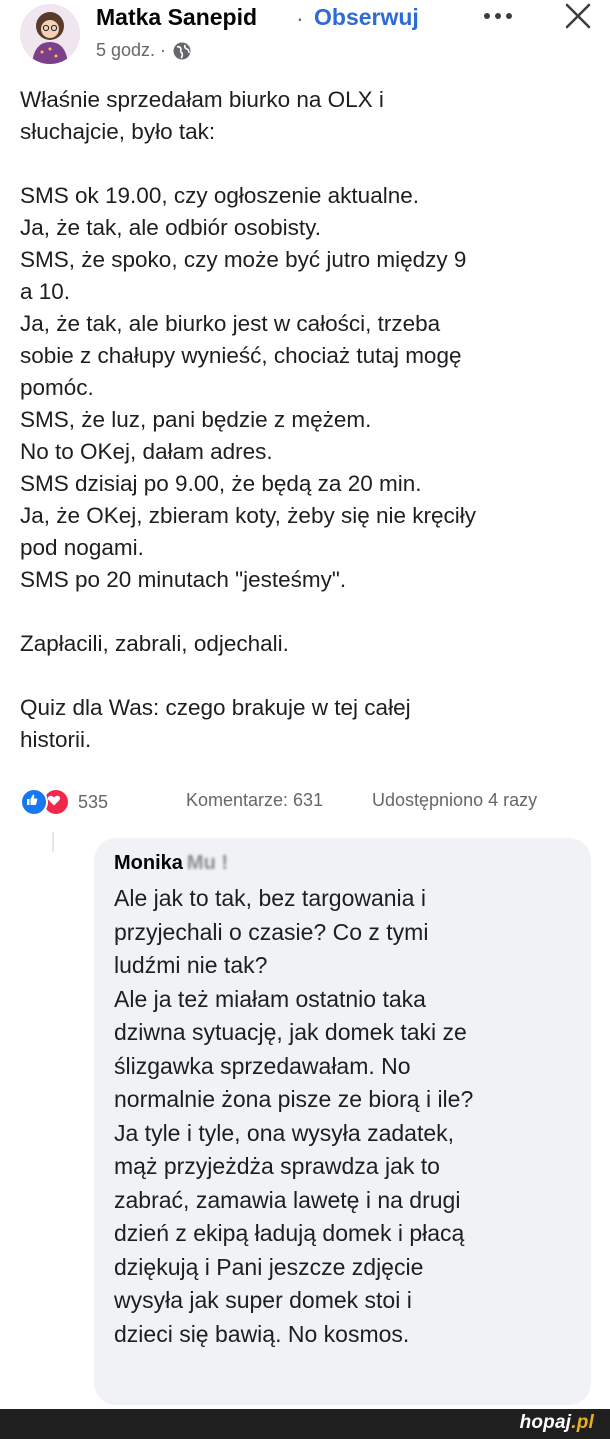 The height and width of the screenshot is (1439, 610). Describe the element at coordinates (182, 51) in the screenshot. I see `globe-icon` at that location.